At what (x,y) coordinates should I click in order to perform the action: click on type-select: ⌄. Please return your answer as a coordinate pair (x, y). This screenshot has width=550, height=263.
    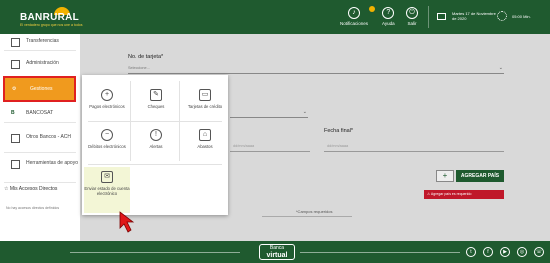
    Looking at the image, I should click on (269, 113).